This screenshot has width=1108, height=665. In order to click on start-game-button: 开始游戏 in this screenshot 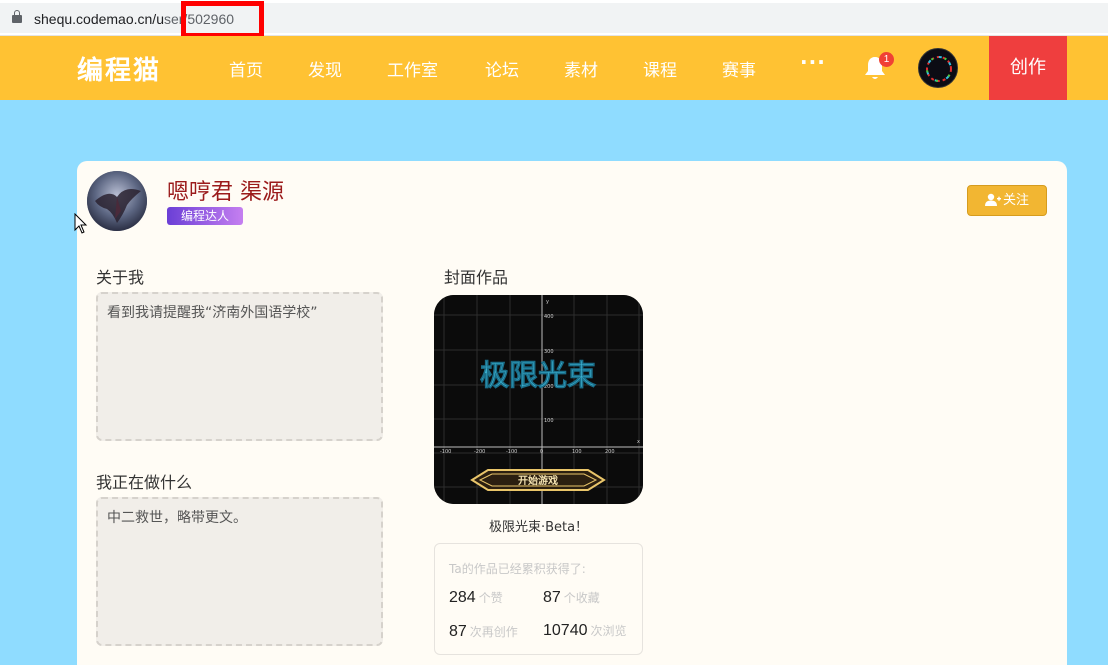, I will do `click(538, 480)`.